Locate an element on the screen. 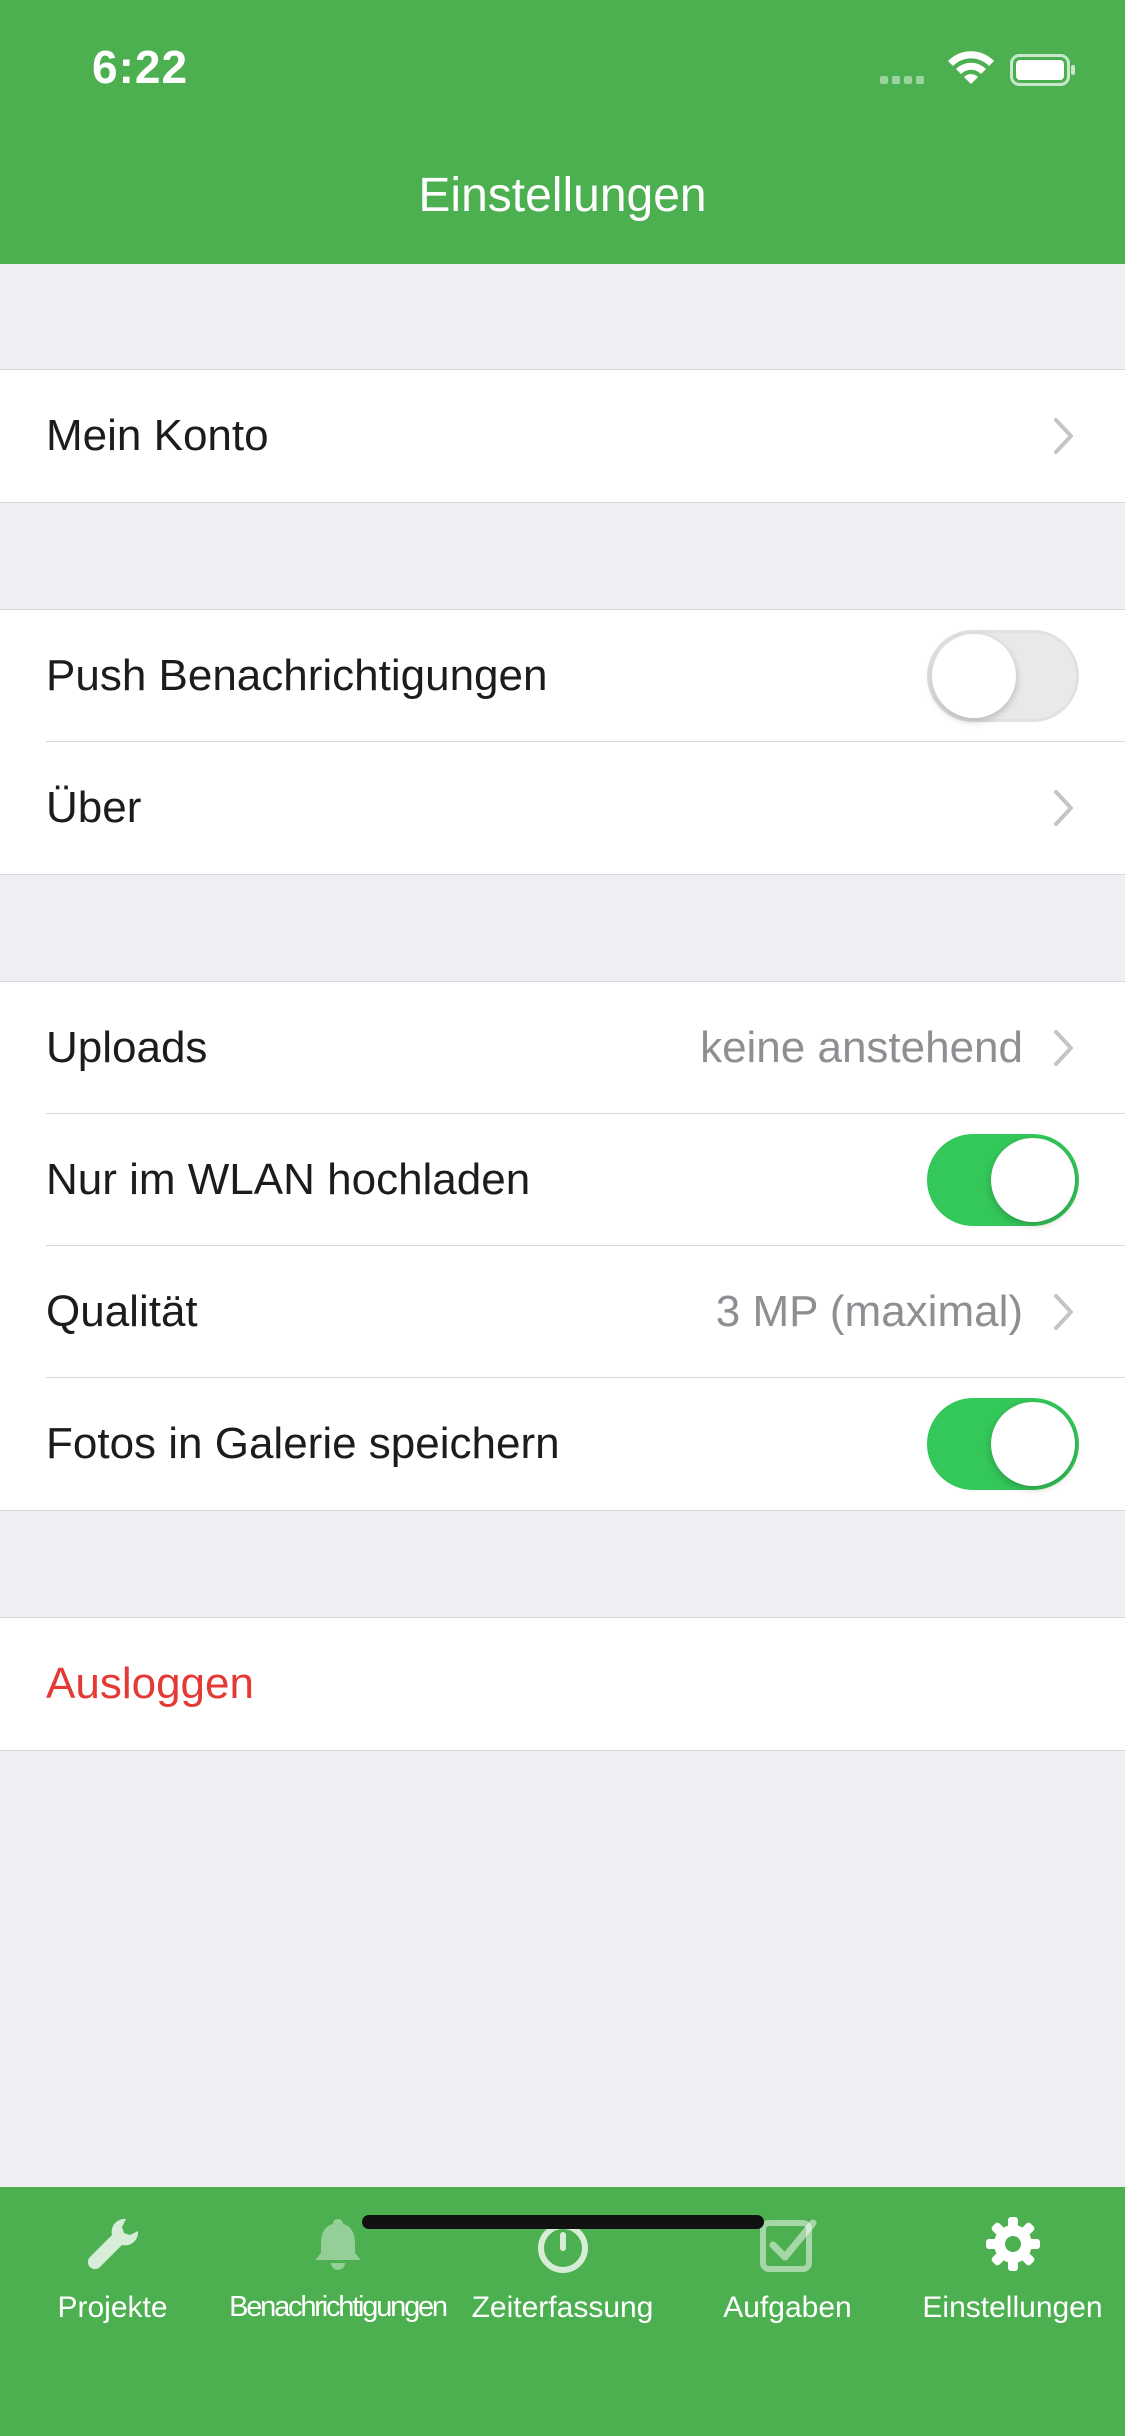 This screenshot has height=2436, width=1125. tab-label: Einstellungen is located at coordinates (1012, 2307).